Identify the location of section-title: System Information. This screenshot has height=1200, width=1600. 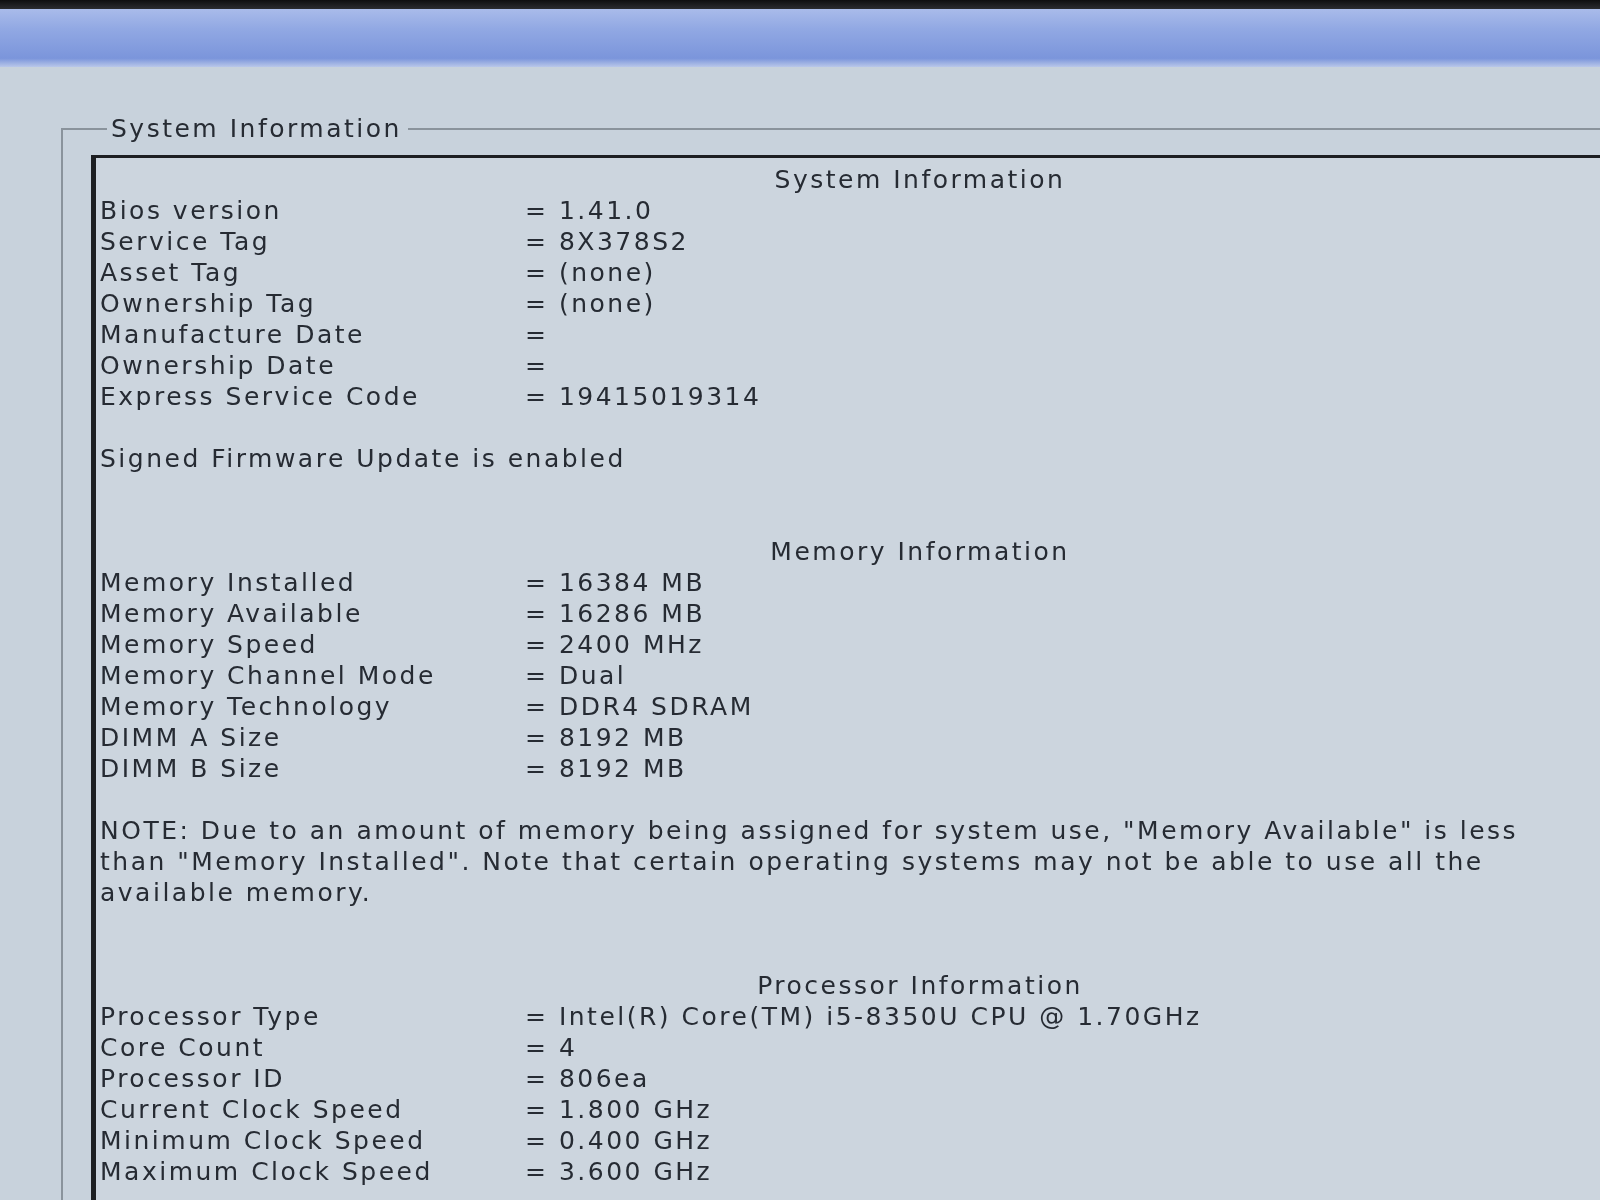
(920, 179).